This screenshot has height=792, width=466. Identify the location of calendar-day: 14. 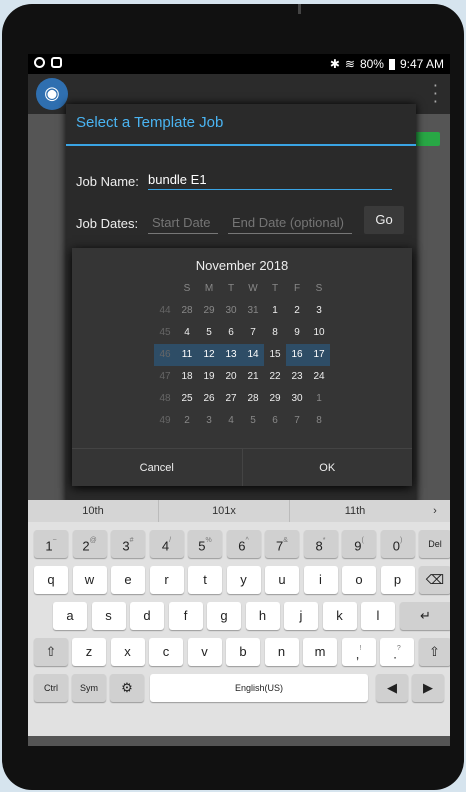
(253, 355).